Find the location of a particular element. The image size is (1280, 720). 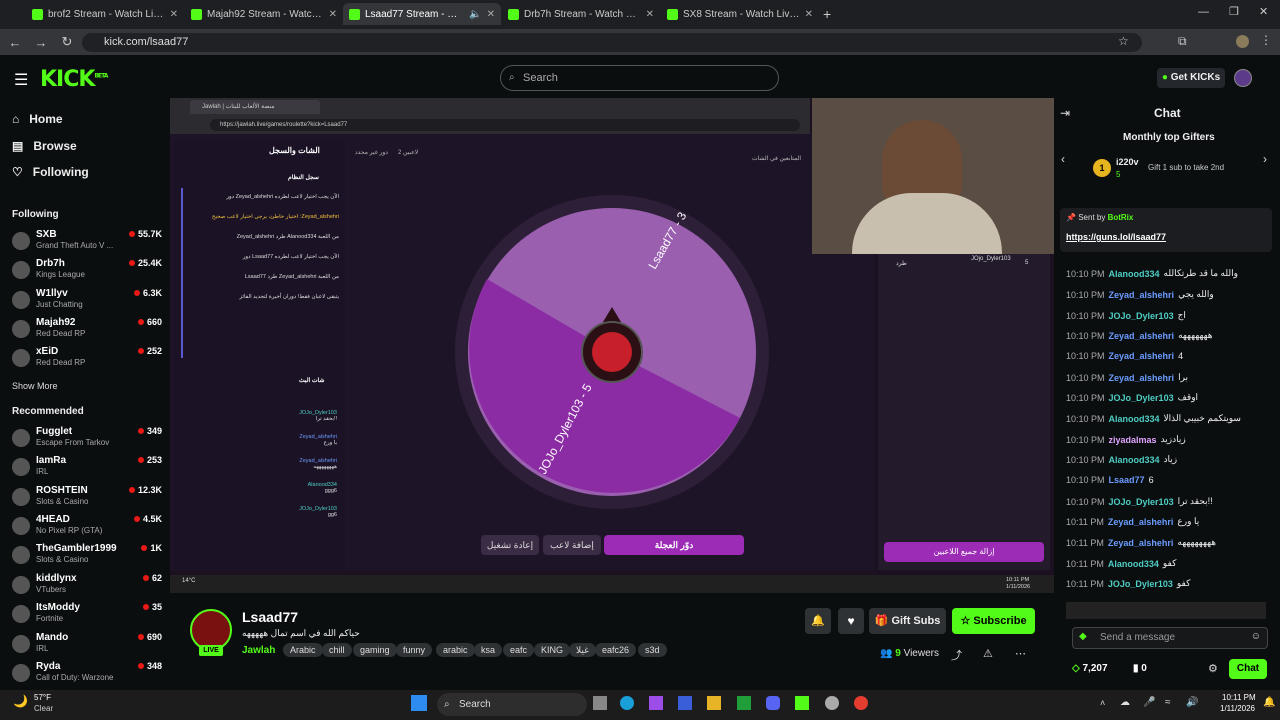

kick-app-icon is located at coordinates (802, 703).